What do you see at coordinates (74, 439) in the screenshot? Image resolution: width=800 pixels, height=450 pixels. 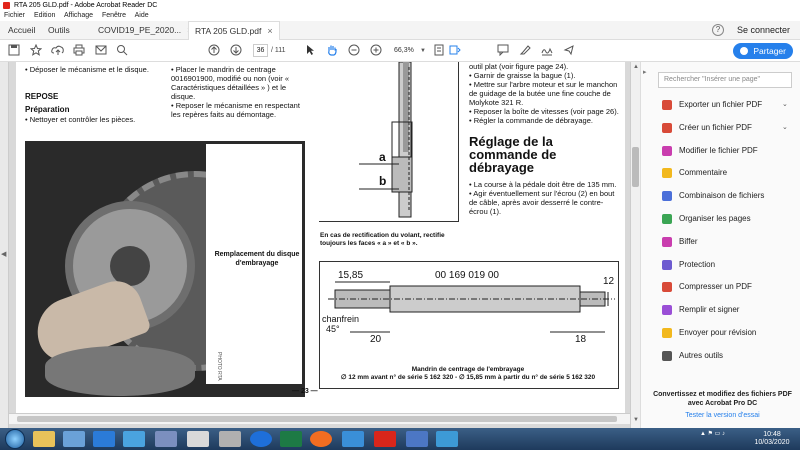 I see `media-library-icon` at bounding box center [74, 439].